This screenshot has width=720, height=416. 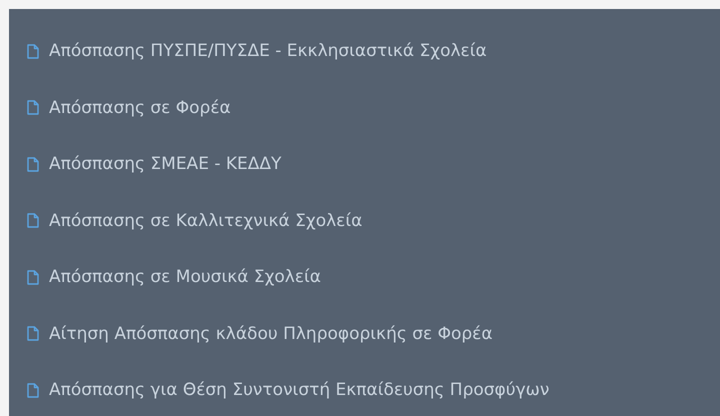 What do you see at coordinates (165, 277) in the screenshot?
I see `menu-item: Απόσπασης σε Μουσικά Σχολεία` at bounding box center [165, 277].